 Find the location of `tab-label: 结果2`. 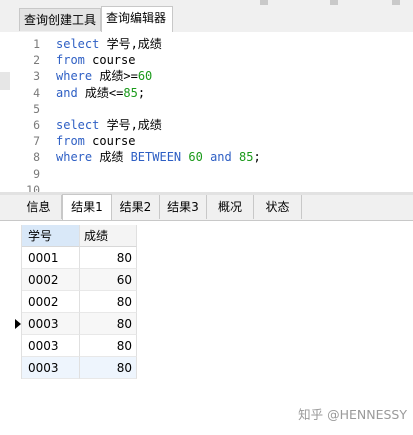

tab-label: 结果2 is located at coordinates (135, 207).